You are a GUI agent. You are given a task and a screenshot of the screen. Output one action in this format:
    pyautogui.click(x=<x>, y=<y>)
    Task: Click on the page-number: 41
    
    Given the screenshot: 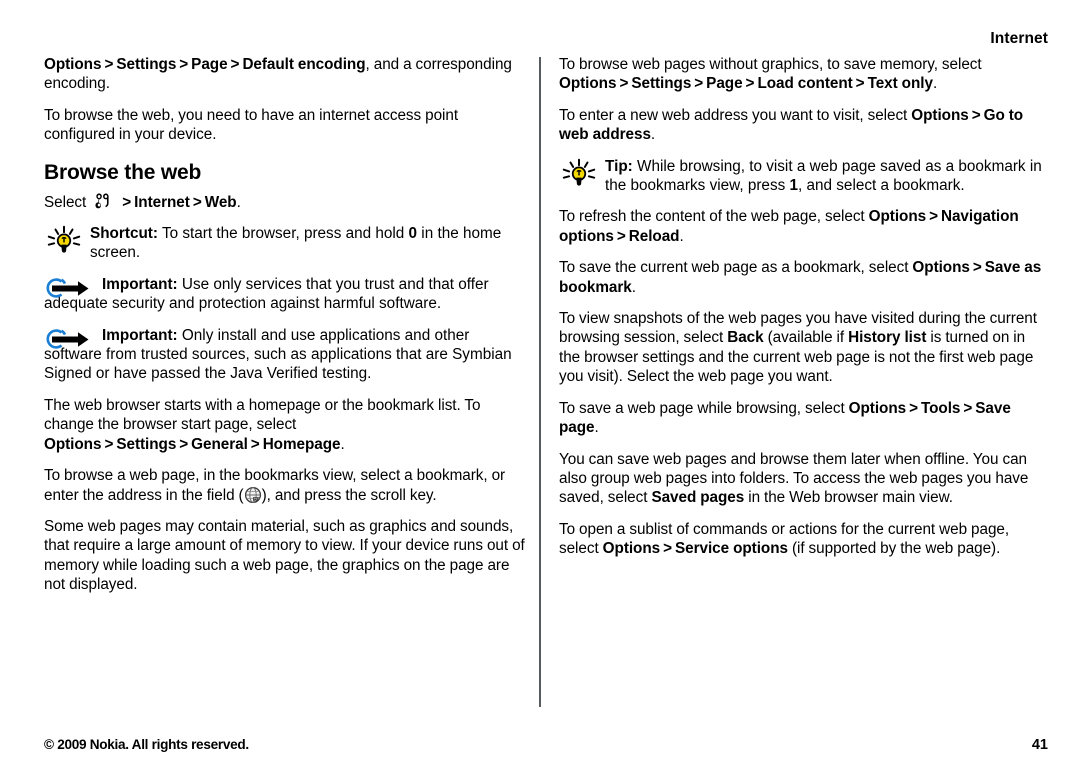 What is the action you would take?
    pyautogui.click(x=1039, y=745)
    